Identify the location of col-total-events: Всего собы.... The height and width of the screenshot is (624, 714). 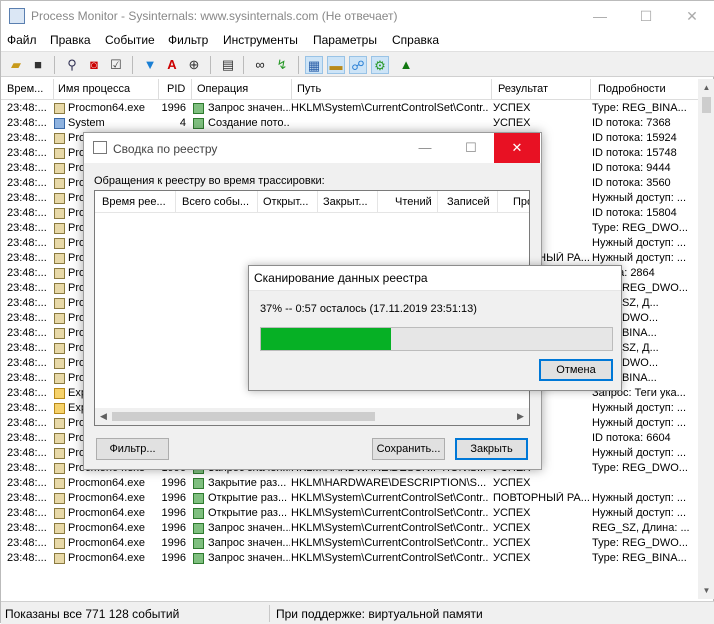
(219, 202).